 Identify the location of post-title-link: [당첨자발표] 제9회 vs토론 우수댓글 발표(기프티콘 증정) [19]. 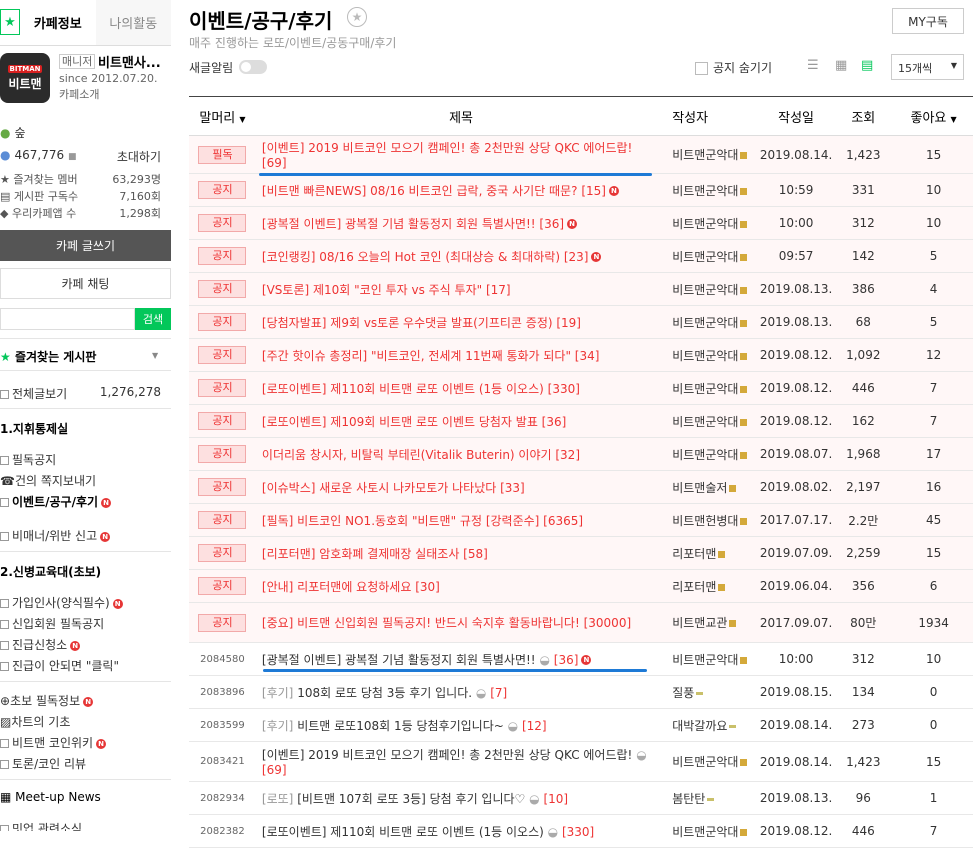
(421, 323).